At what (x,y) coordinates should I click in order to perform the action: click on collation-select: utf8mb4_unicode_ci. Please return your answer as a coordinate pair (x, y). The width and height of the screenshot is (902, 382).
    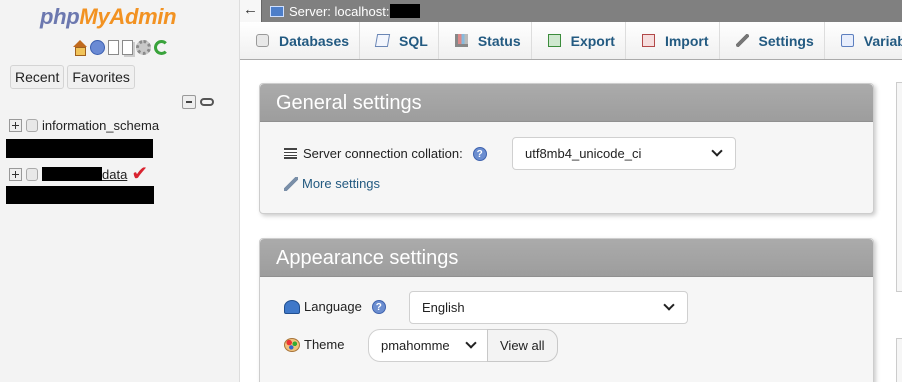
    Looking at the image, I should click on (624, 153).